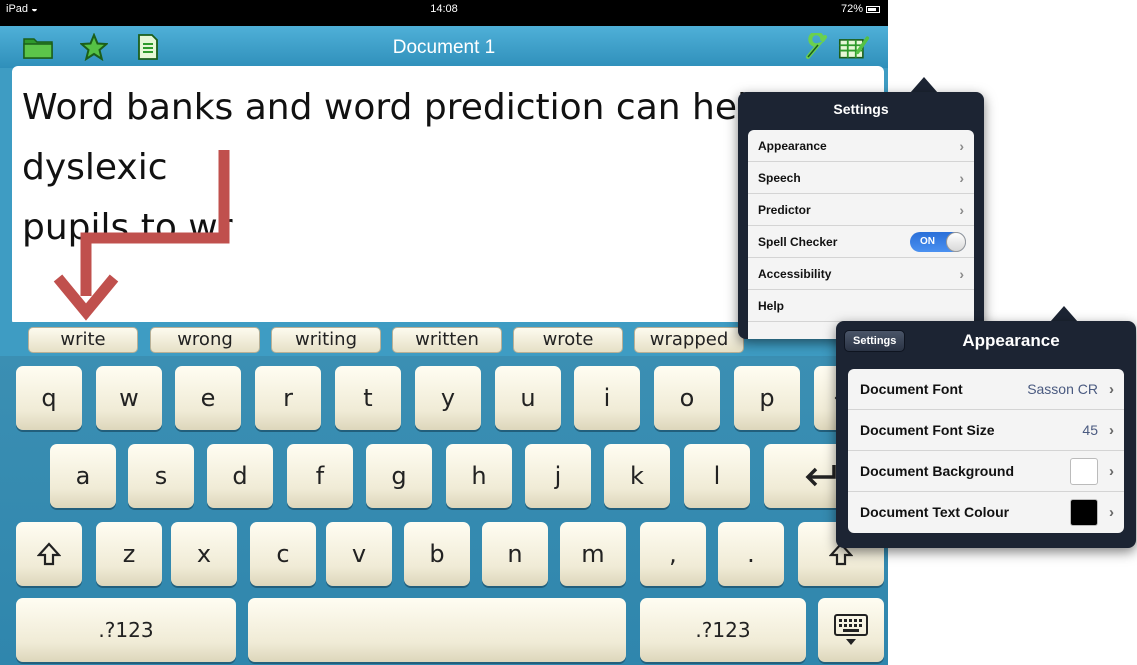  Describe the element at coordinates (1090, 430) in the screenshot. I see `appearance-item-value: 45` at that location.